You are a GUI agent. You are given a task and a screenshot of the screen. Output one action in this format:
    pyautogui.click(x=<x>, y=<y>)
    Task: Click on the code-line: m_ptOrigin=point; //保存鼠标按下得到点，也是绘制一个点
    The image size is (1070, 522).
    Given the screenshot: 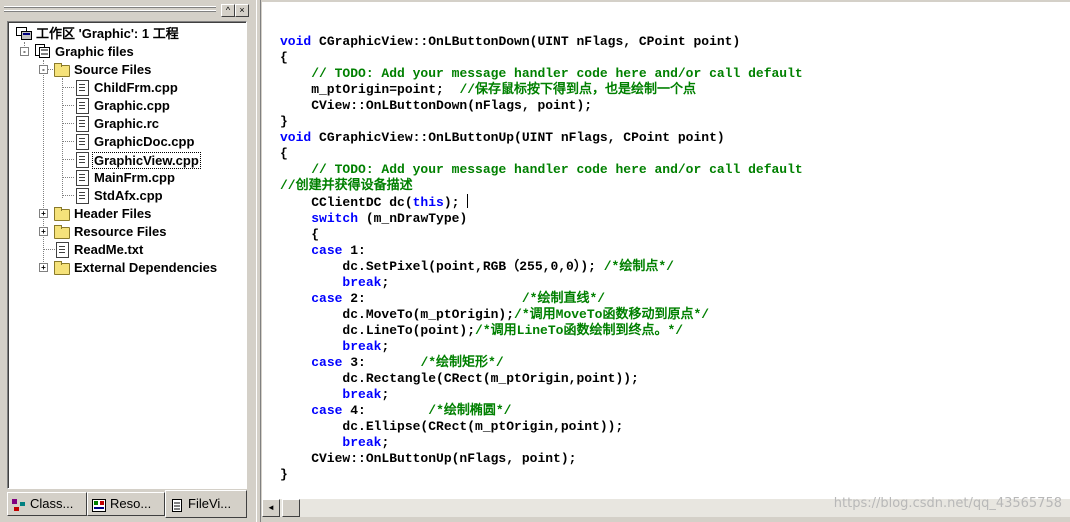 What is the action you would take?
    pyautogui.click(x=541, y=90)
    